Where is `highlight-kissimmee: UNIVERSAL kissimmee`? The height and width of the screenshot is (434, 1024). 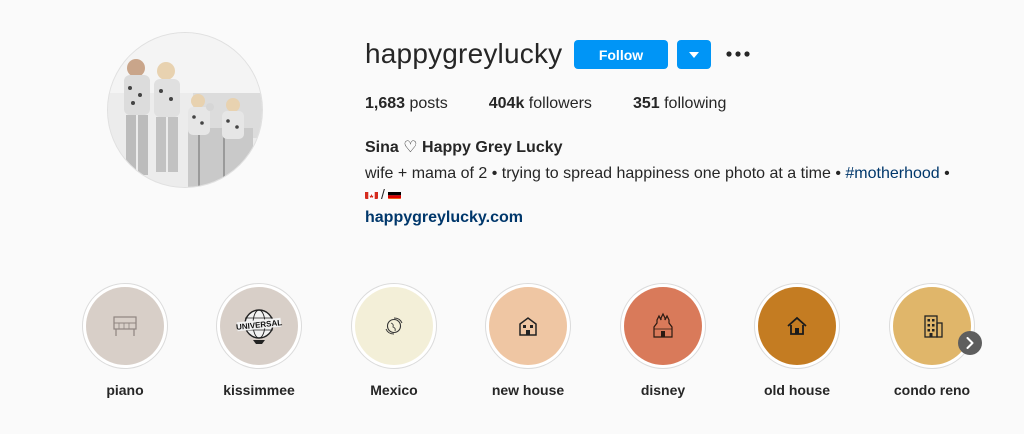 highlight-kissimmee: UNIVERSAL kissimmee is located at coordinates (259, 340).